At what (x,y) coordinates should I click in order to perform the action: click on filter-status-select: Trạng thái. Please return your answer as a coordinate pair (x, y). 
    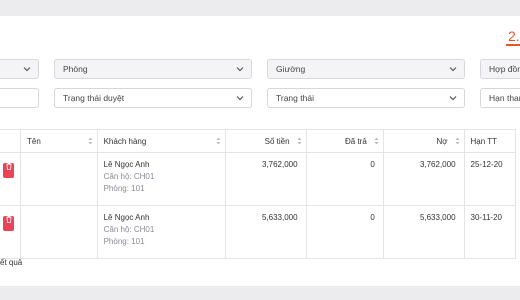
    Looking at the image, I should click on (366, 98).